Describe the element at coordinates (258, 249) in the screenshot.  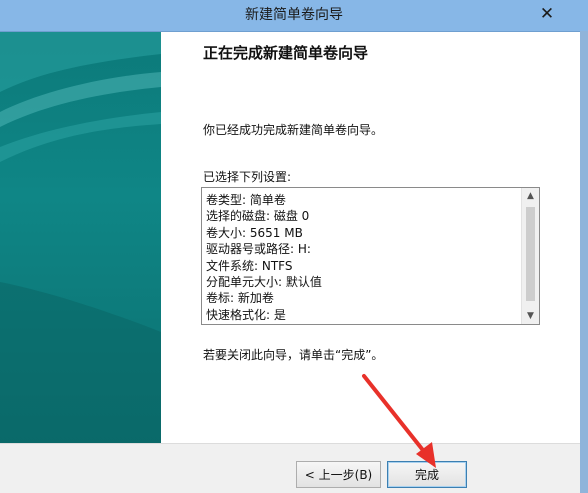
I see `settings-item: 驱动器号或路径: H:` at that location.